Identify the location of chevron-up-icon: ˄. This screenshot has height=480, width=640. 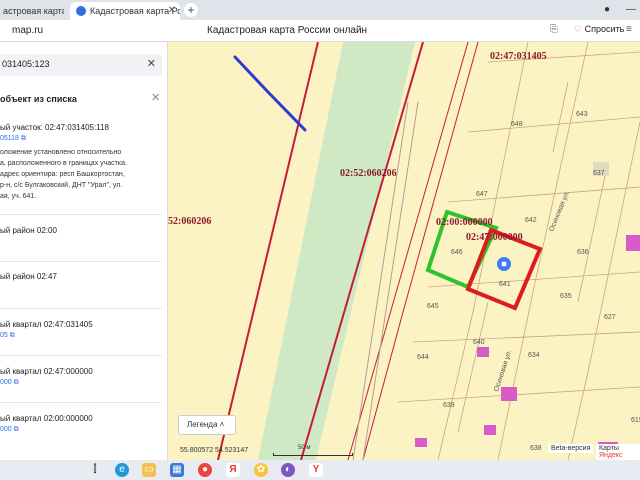
(222, 424).